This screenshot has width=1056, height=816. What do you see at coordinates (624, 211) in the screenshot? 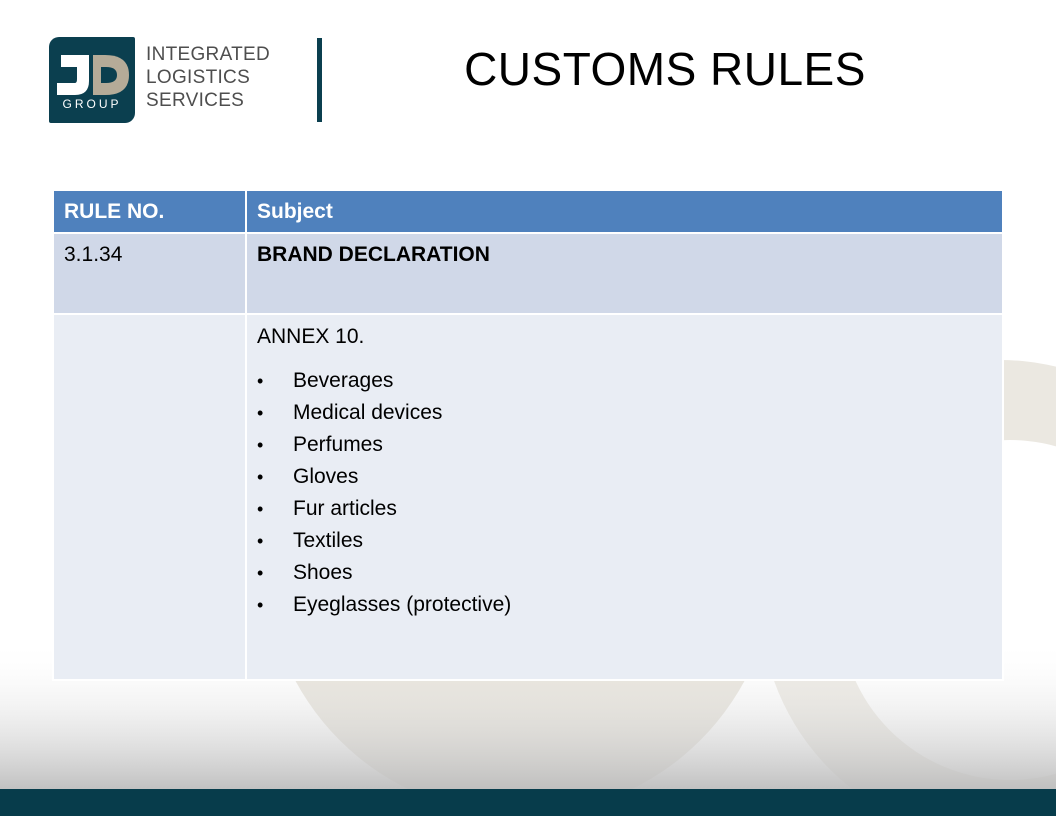
I see `column-header-subject: Subject` at bounding box center [624, 211].